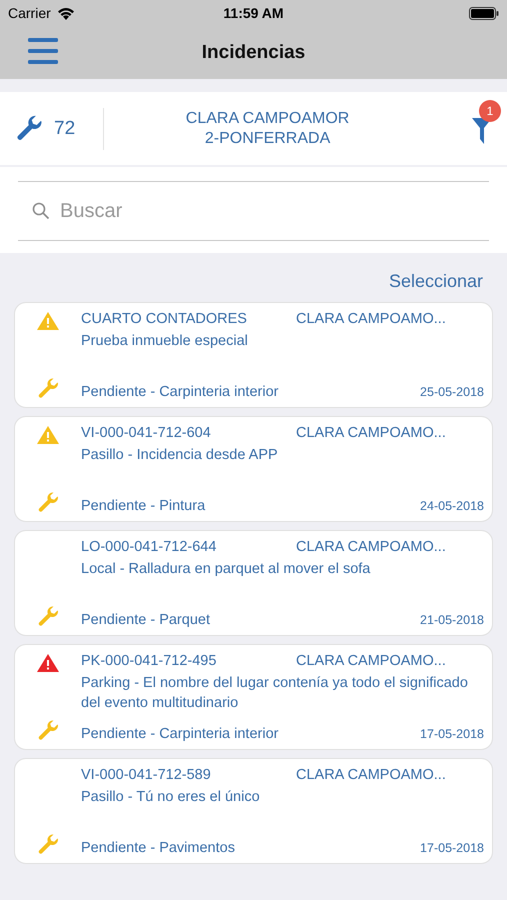  What do you see at coordinates (274, 693) in the screenshot?
I see `incident-description: Parking - El nombre del lugar contenía ya todo el significado del evento multitudinario` at bounding box center [274, 693].